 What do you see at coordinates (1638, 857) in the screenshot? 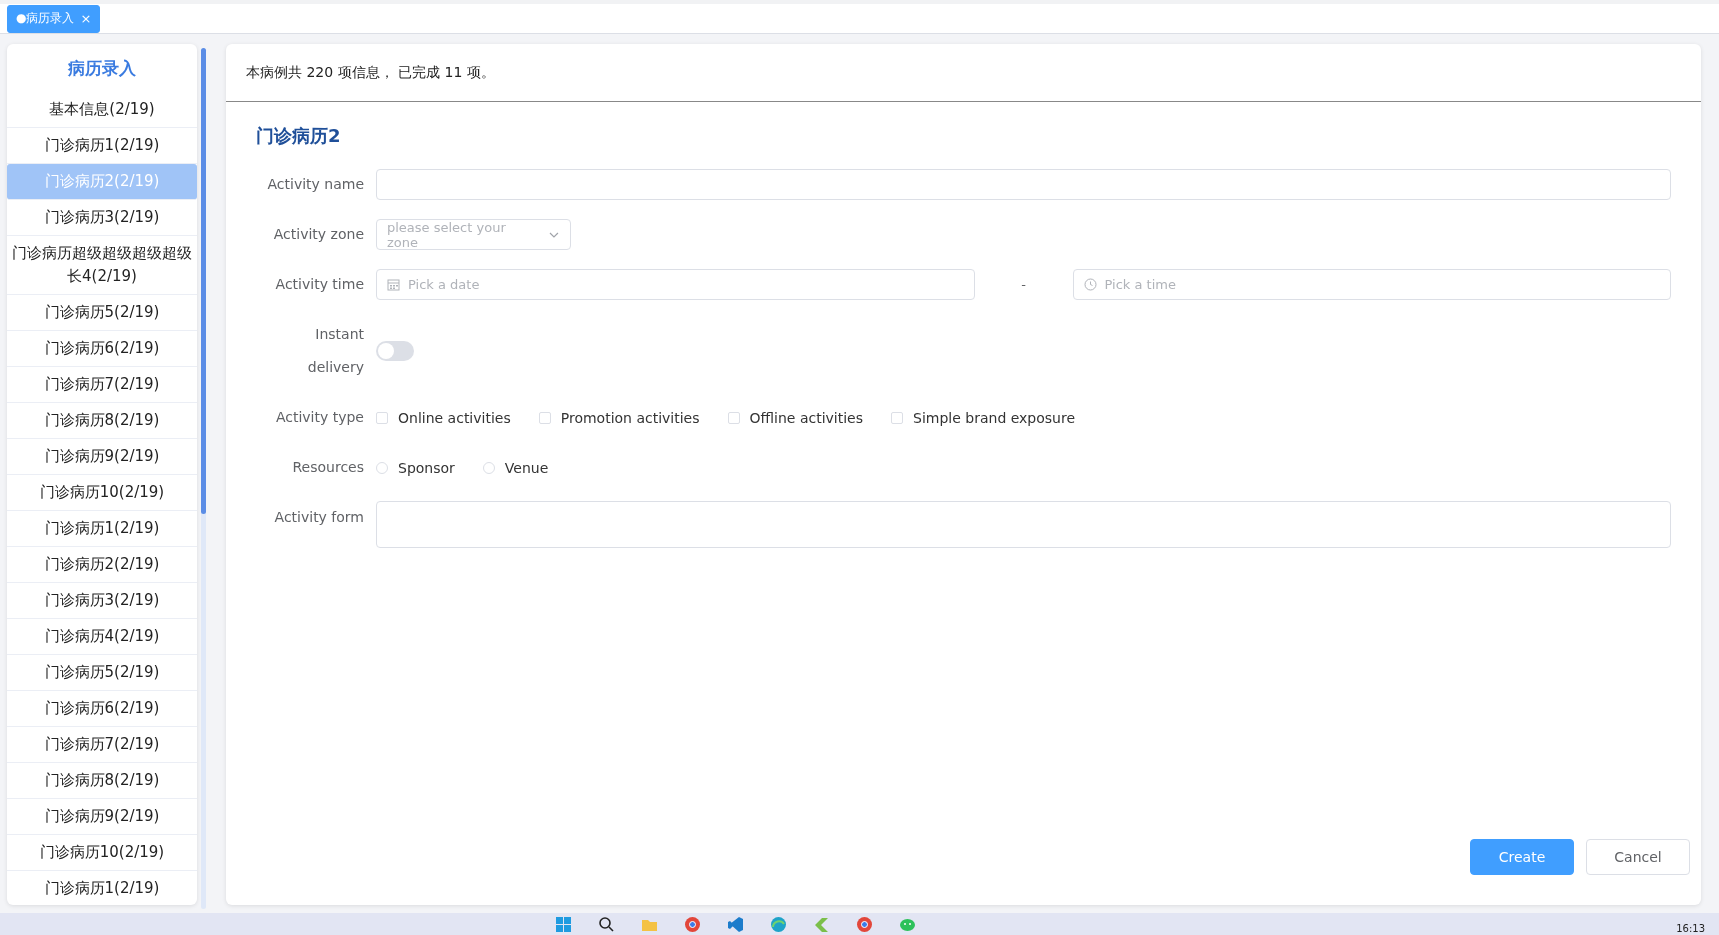
I see `cancel-button: Cancel` at bounding box center [1638, 857].